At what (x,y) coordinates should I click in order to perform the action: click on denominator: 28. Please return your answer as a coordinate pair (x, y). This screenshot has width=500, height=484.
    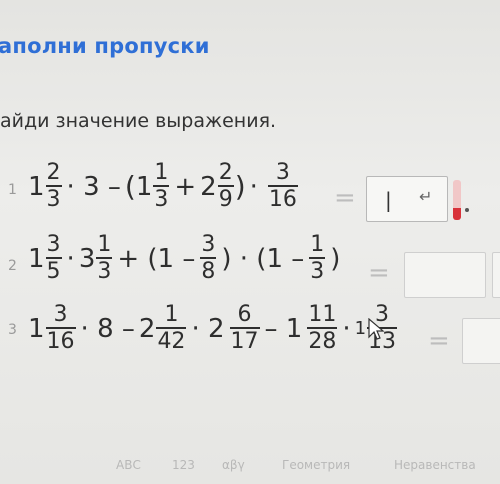
    Looking at the image, I should click on (322, 340).